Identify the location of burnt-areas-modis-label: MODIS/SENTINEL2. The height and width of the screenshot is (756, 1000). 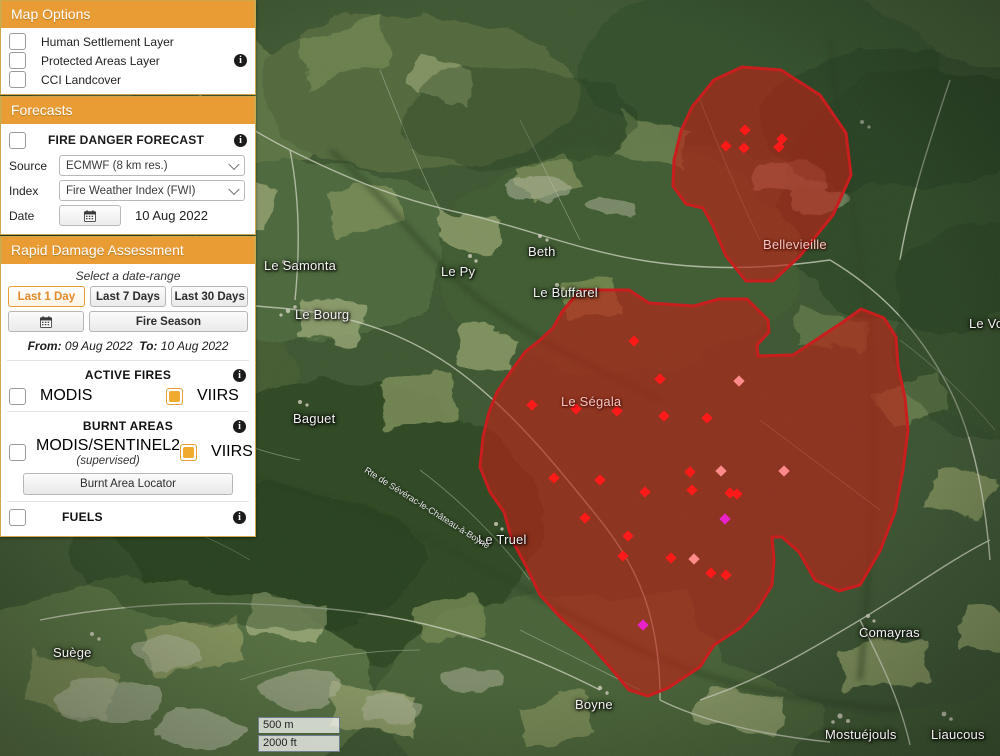
(108, 445).